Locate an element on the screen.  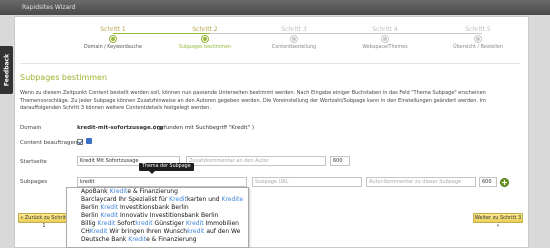
edit-icon is located at coordinates (89, 141).